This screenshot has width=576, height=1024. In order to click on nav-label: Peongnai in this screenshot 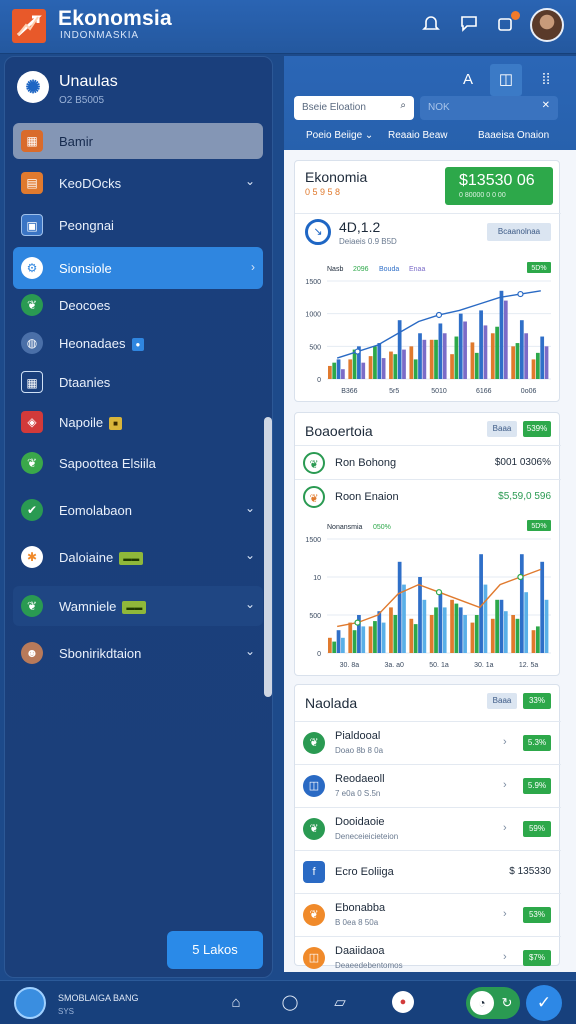, I will do `click(86, 225)`.